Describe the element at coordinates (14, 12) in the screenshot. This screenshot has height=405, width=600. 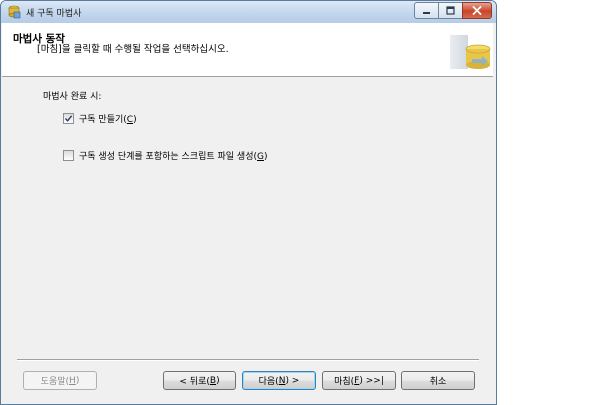
I see `app-icon` at that location.